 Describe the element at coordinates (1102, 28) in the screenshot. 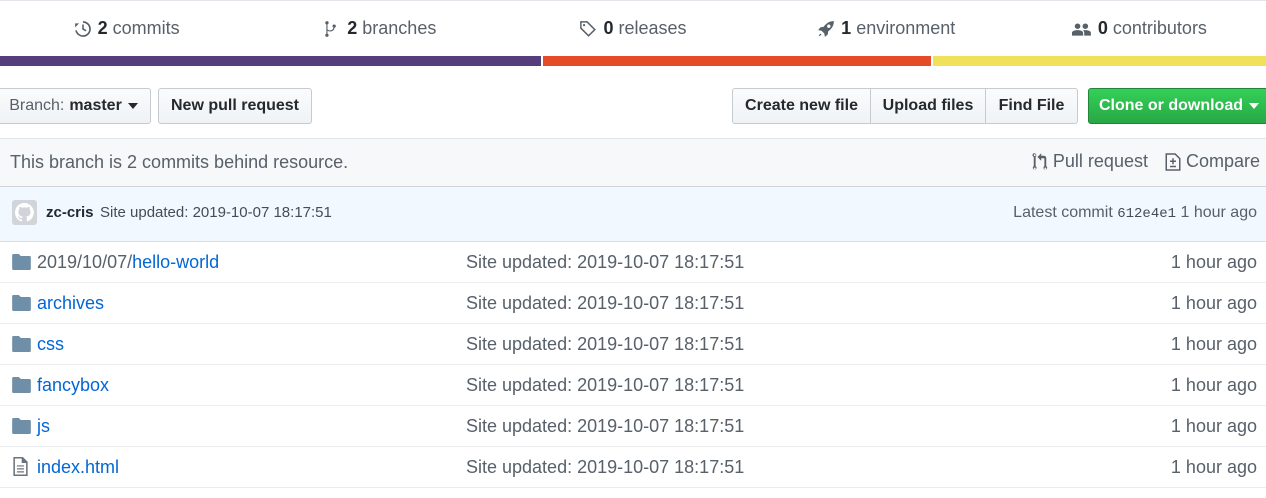

I see `contributors-count: 0` at that location.